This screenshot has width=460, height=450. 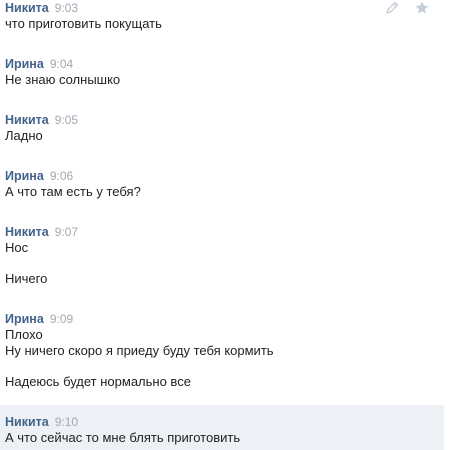 I want to click on message-text: что приготовить покущать, so click(x=83, y=23).